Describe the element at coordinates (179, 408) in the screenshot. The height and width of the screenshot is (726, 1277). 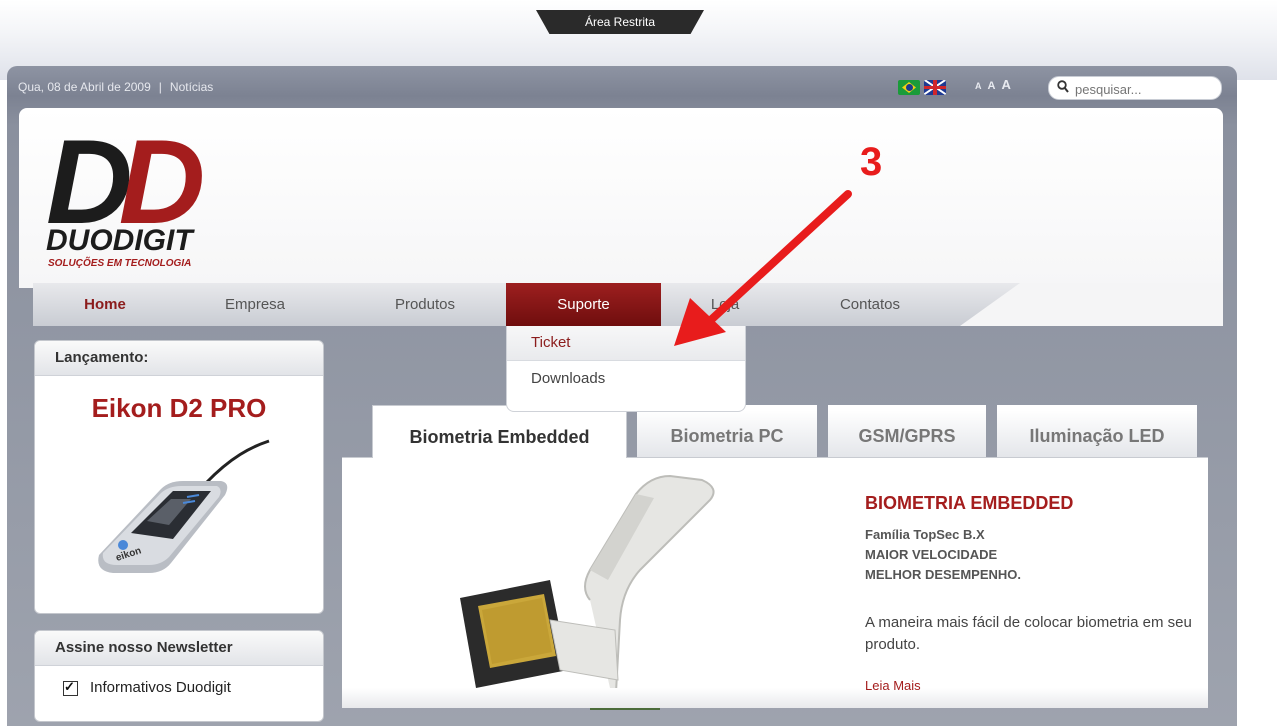
I see `launch-product-title: Eikon D2 PRO` at that location.